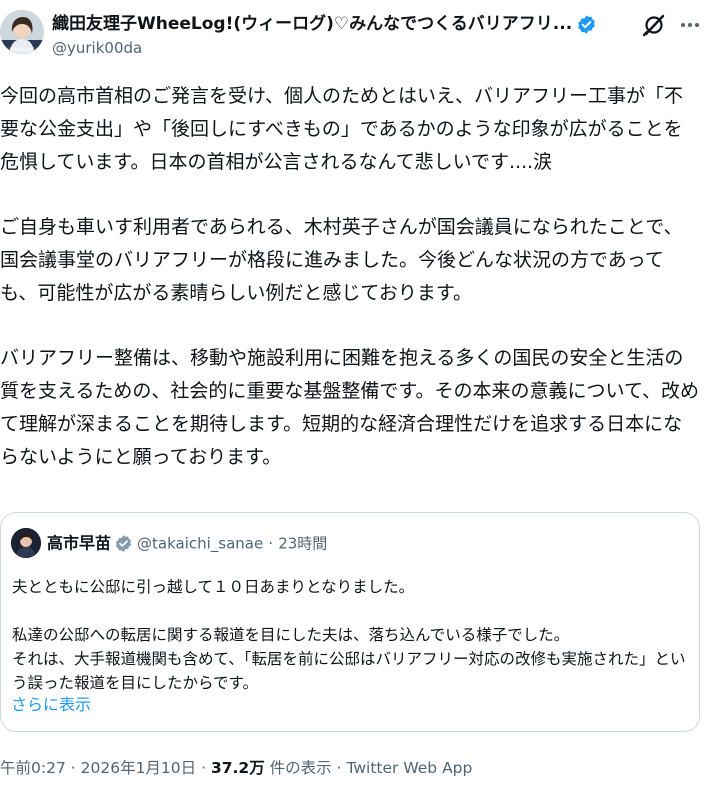 The height and width of the screenshot is (802, 704). Describe the element at coordinates (21, 50) in the screenshot. I see `svg-text: WheeLog!` at that location.